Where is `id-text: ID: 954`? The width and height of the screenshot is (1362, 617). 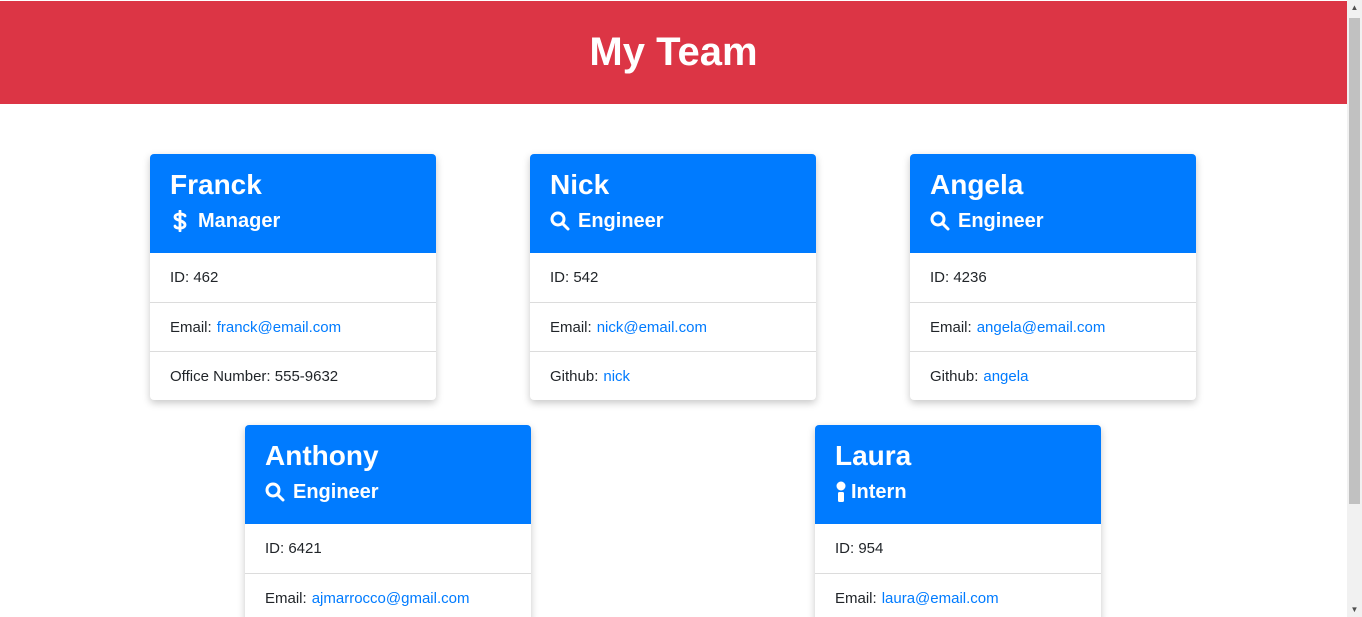 id-text: ID: 954 is located at coordinates (859, 548).